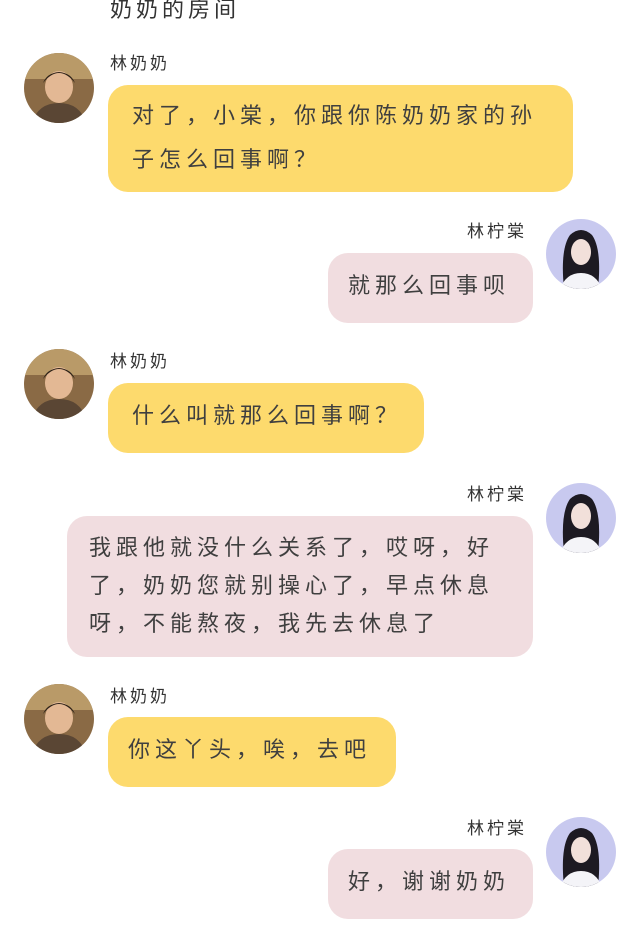 The image size is (640, 940). I want to click on message-bubble: 好，谢谢奶奶, so click(430, 884).